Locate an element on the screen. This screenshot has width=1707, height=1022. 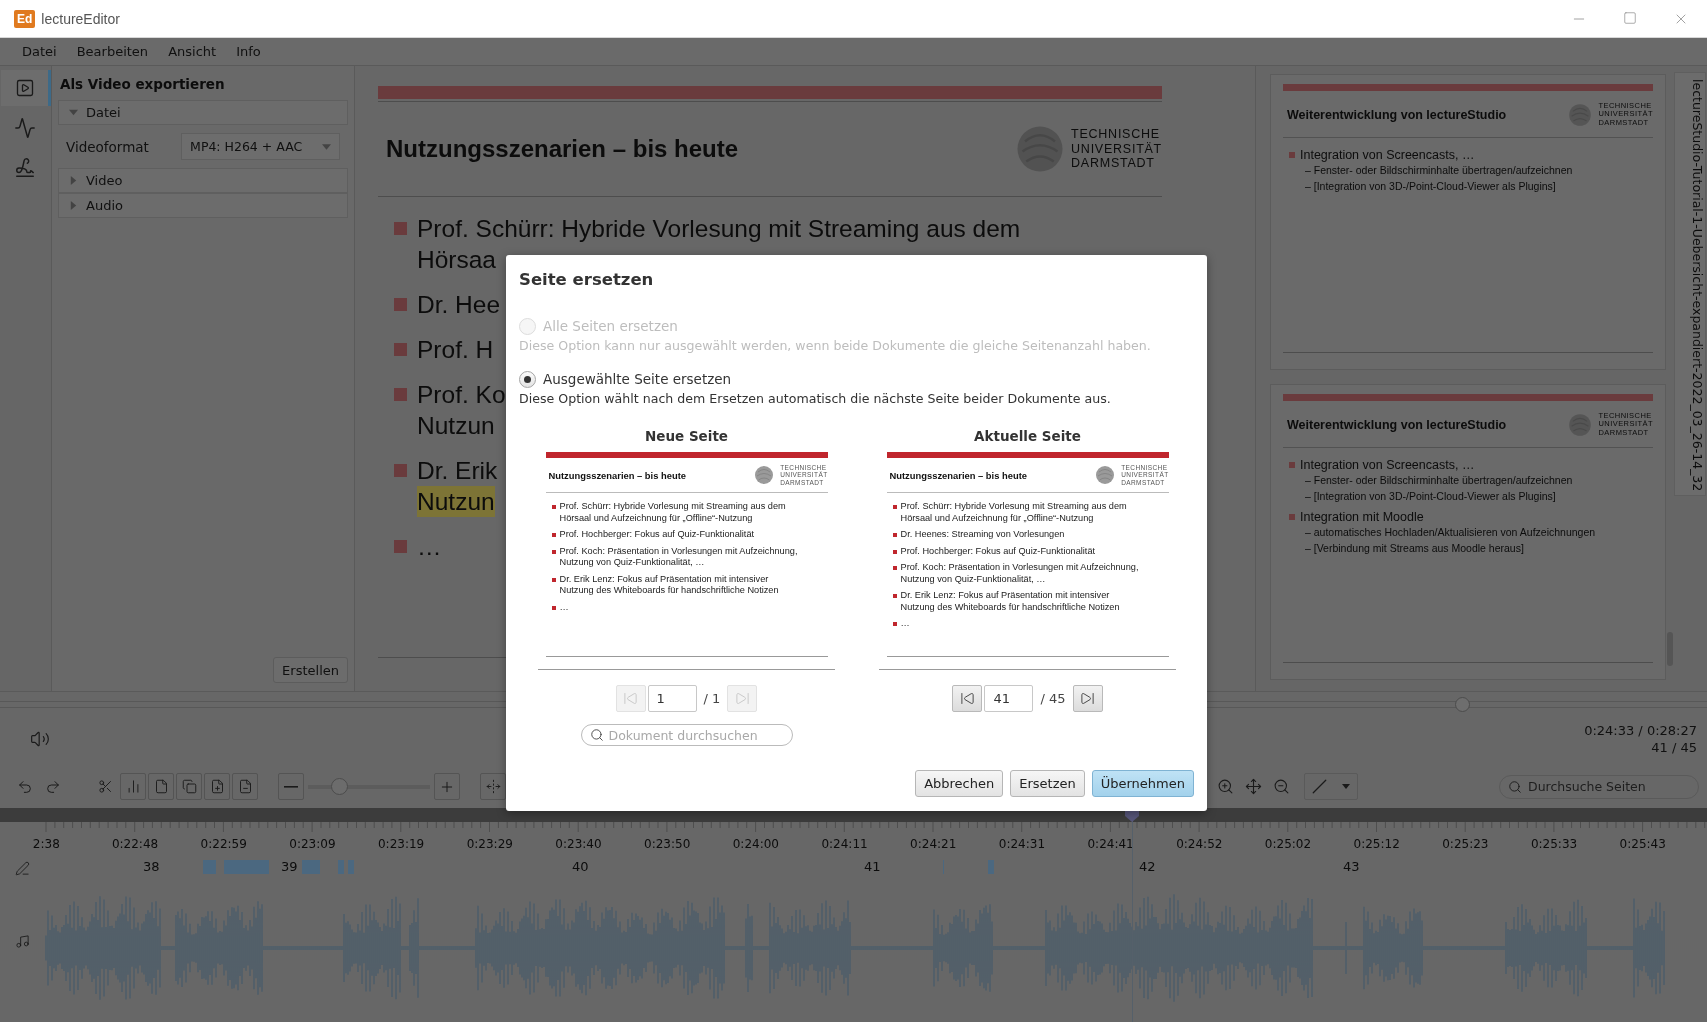
tool-button is located at coordinates (26, 88).